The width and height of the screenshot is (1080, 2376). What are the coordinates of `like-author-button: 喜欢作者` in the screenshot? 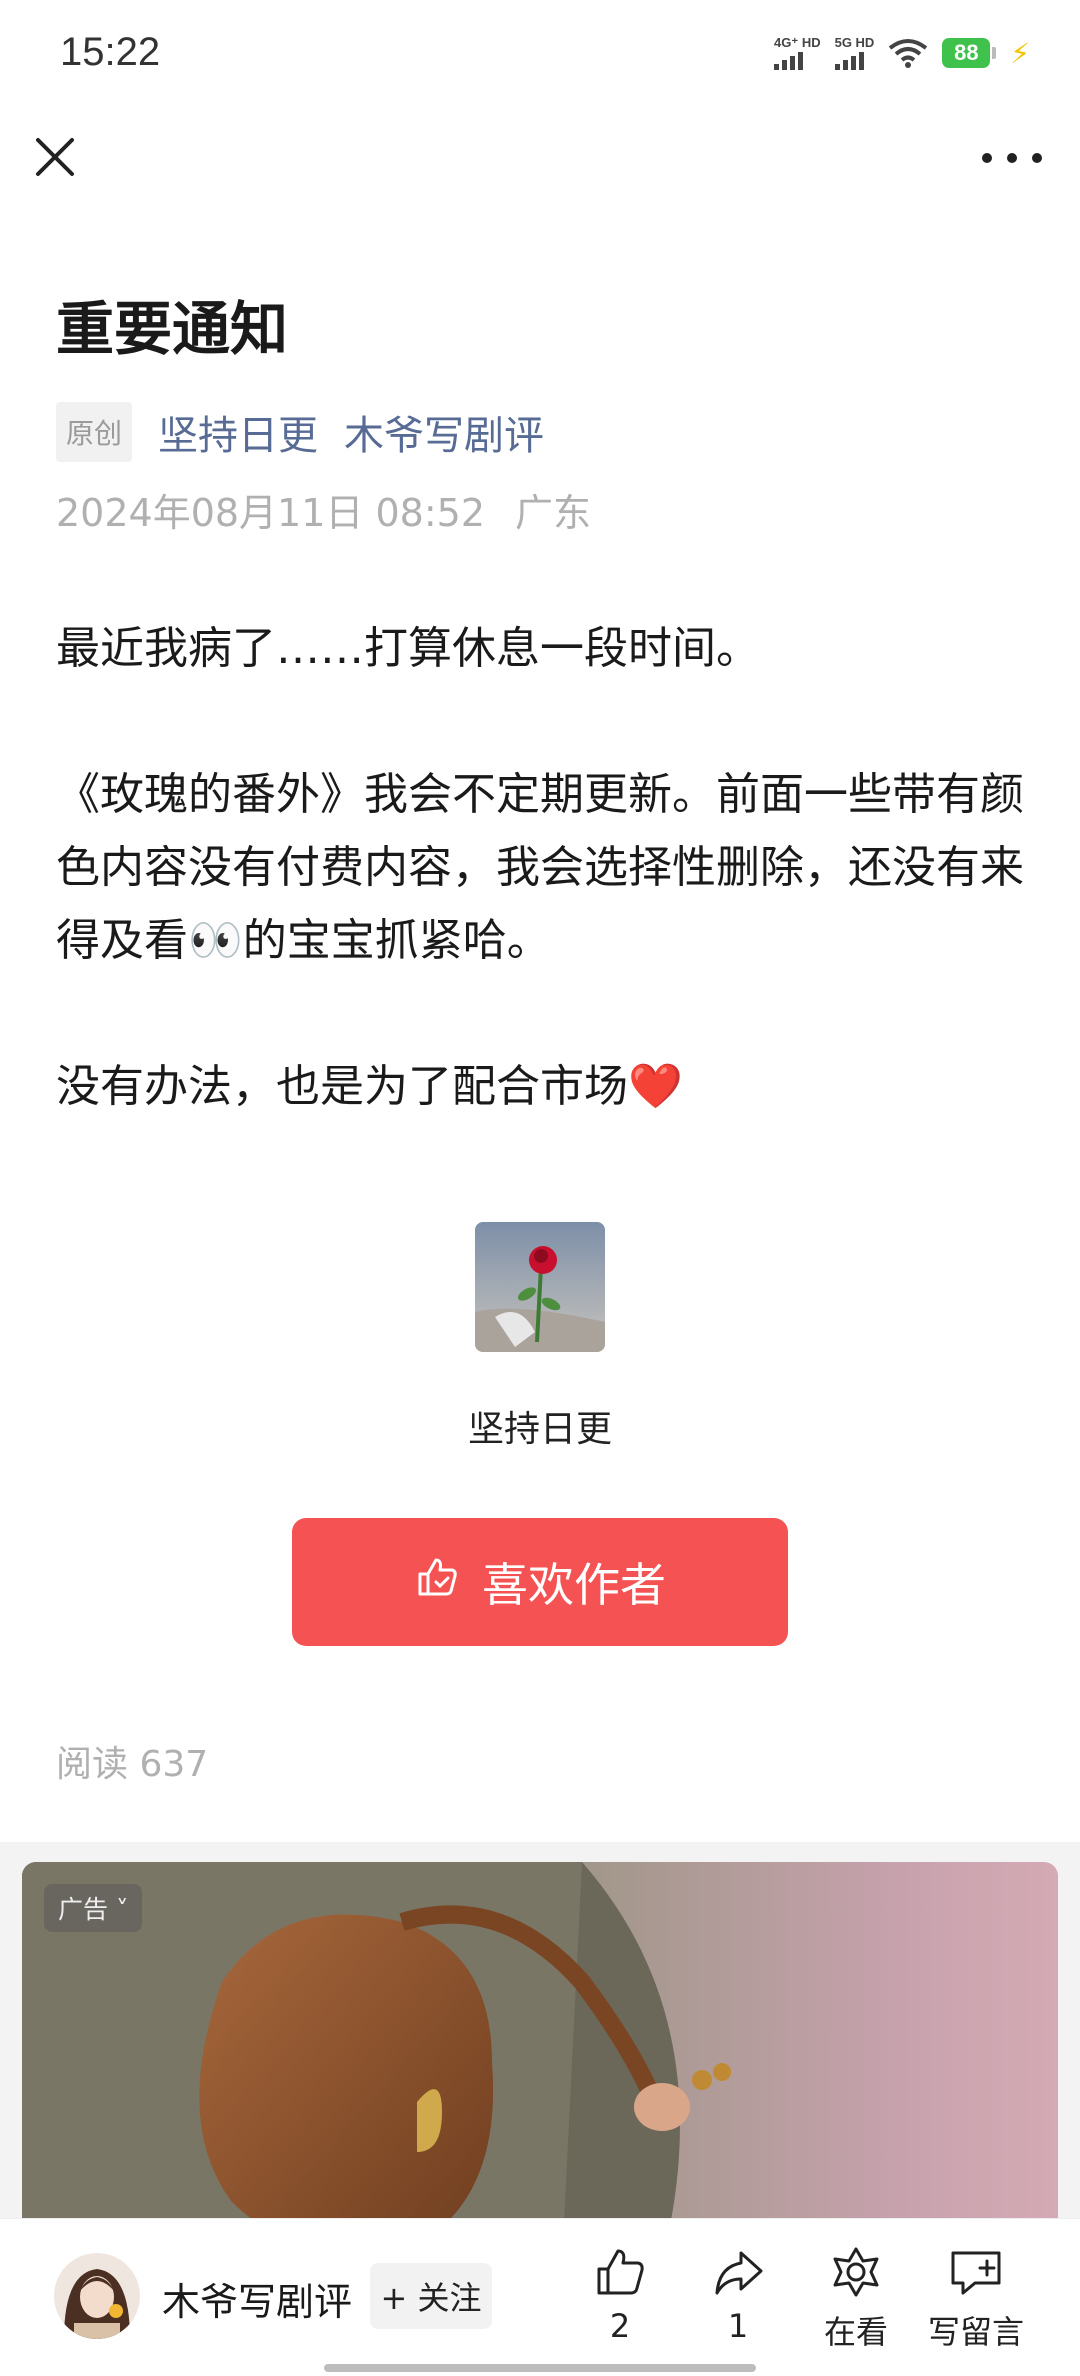 It's located at (540, 1582).